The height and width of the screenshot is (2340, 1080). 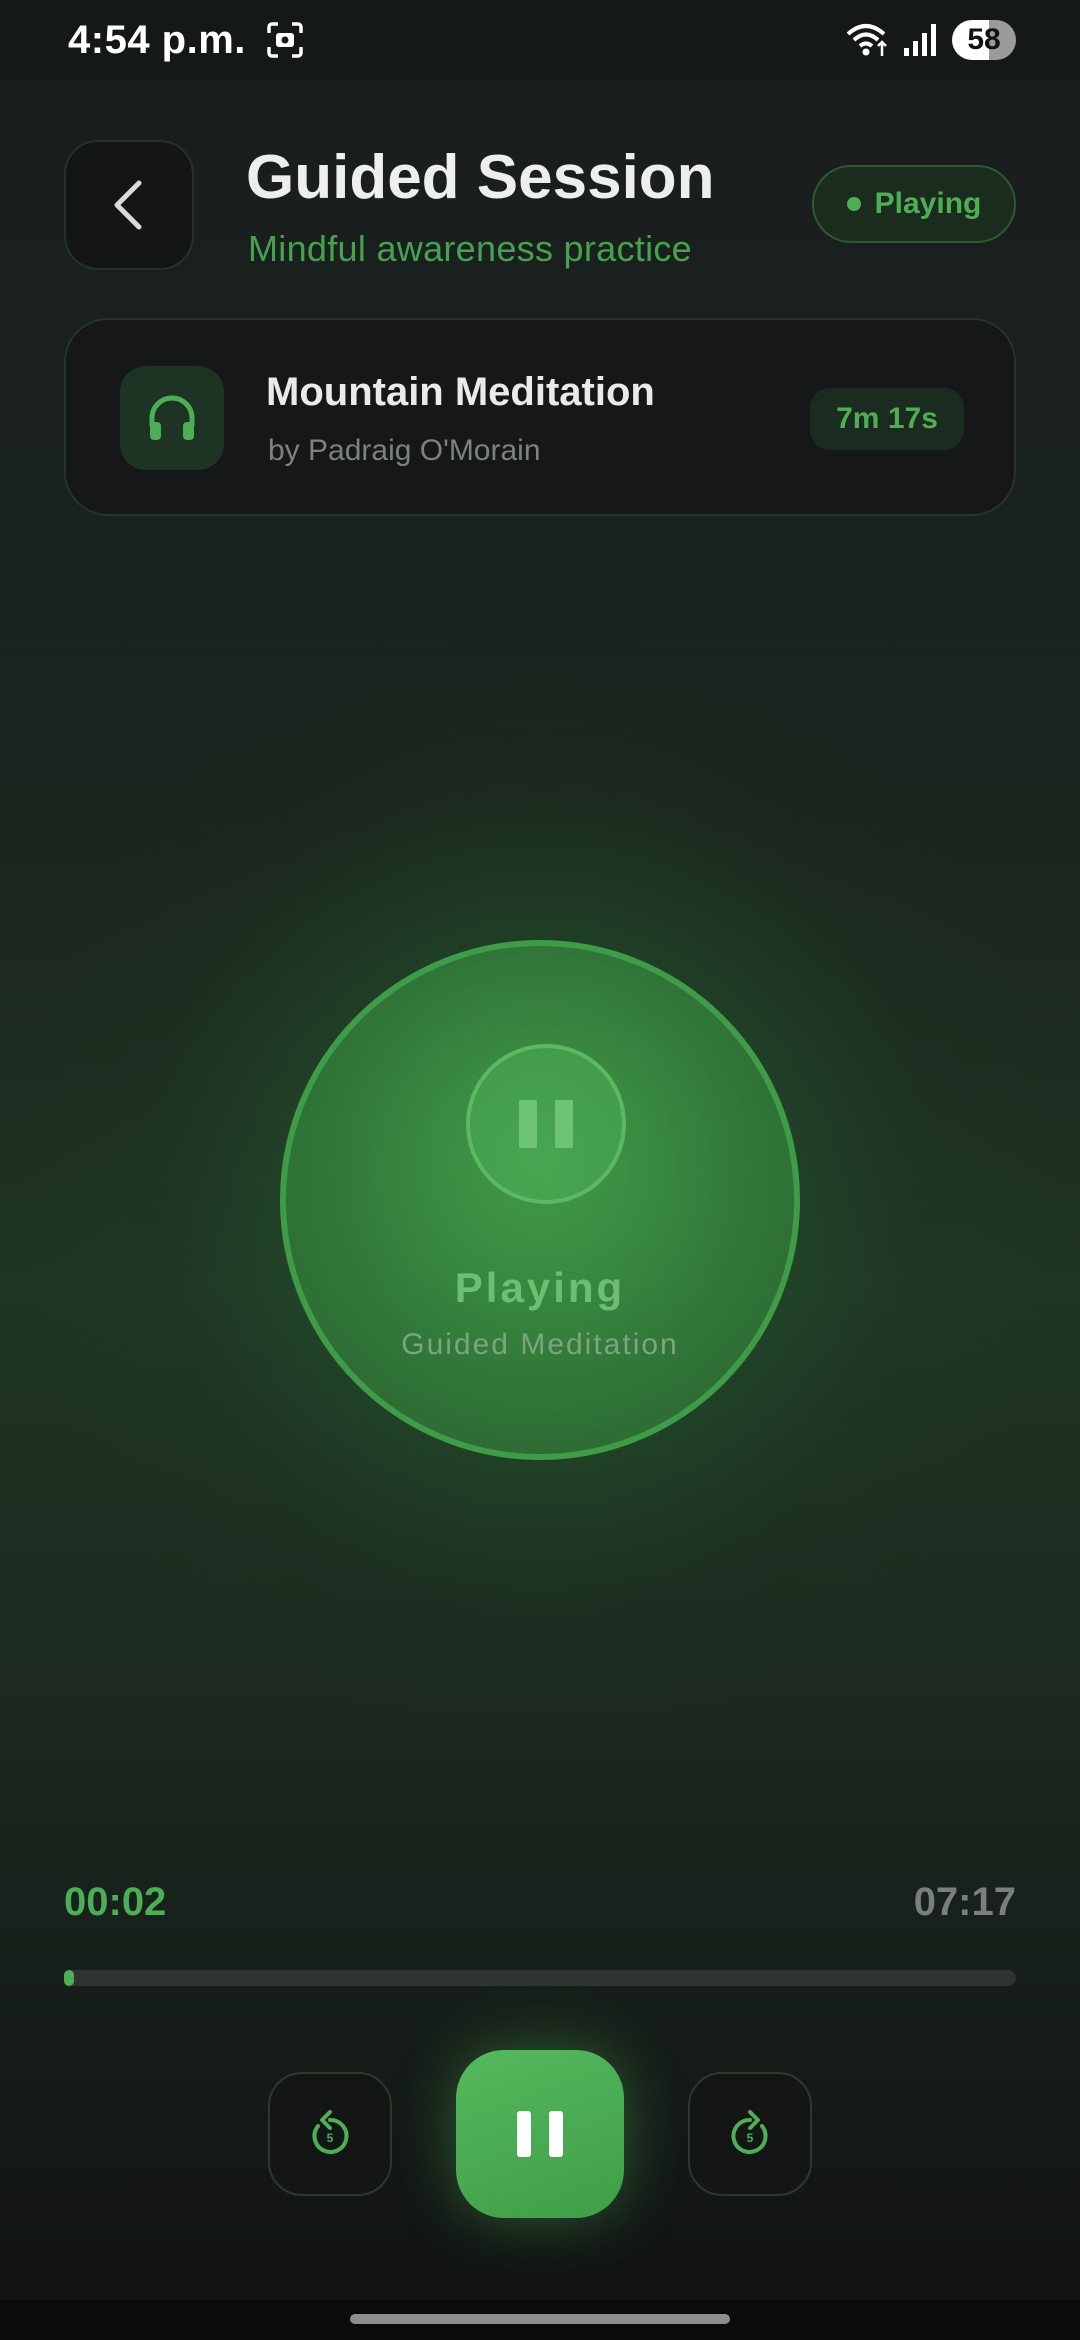 I want to click on chevron-left-icon, so click(x=128, y=205).